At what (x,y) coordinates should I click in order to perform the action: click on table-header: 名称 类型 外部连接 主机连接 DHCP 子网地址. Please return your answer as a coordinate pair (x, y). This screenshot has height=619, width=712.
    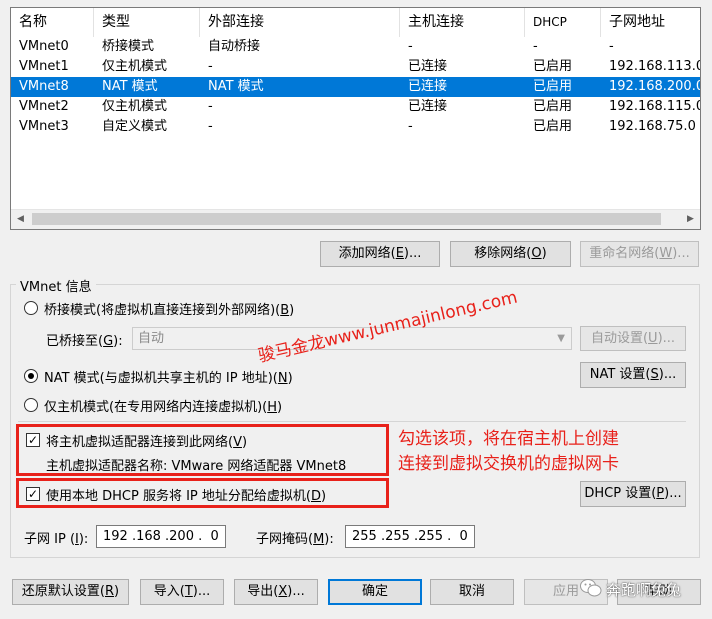
    Looking at the image, I should click on (355, 22).